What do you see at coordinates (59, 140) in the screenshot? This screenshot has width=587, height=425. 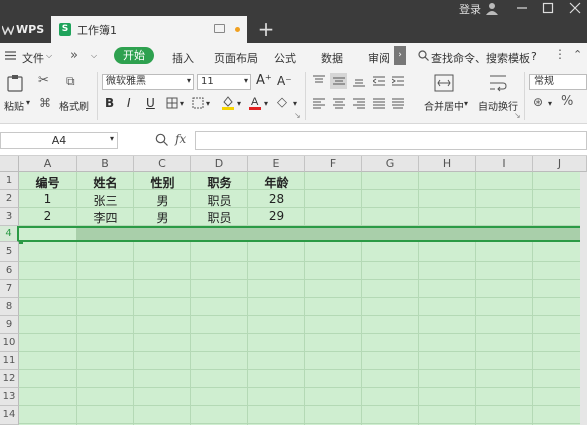 I see `name-box: A4` at bounding box center [59, 140].